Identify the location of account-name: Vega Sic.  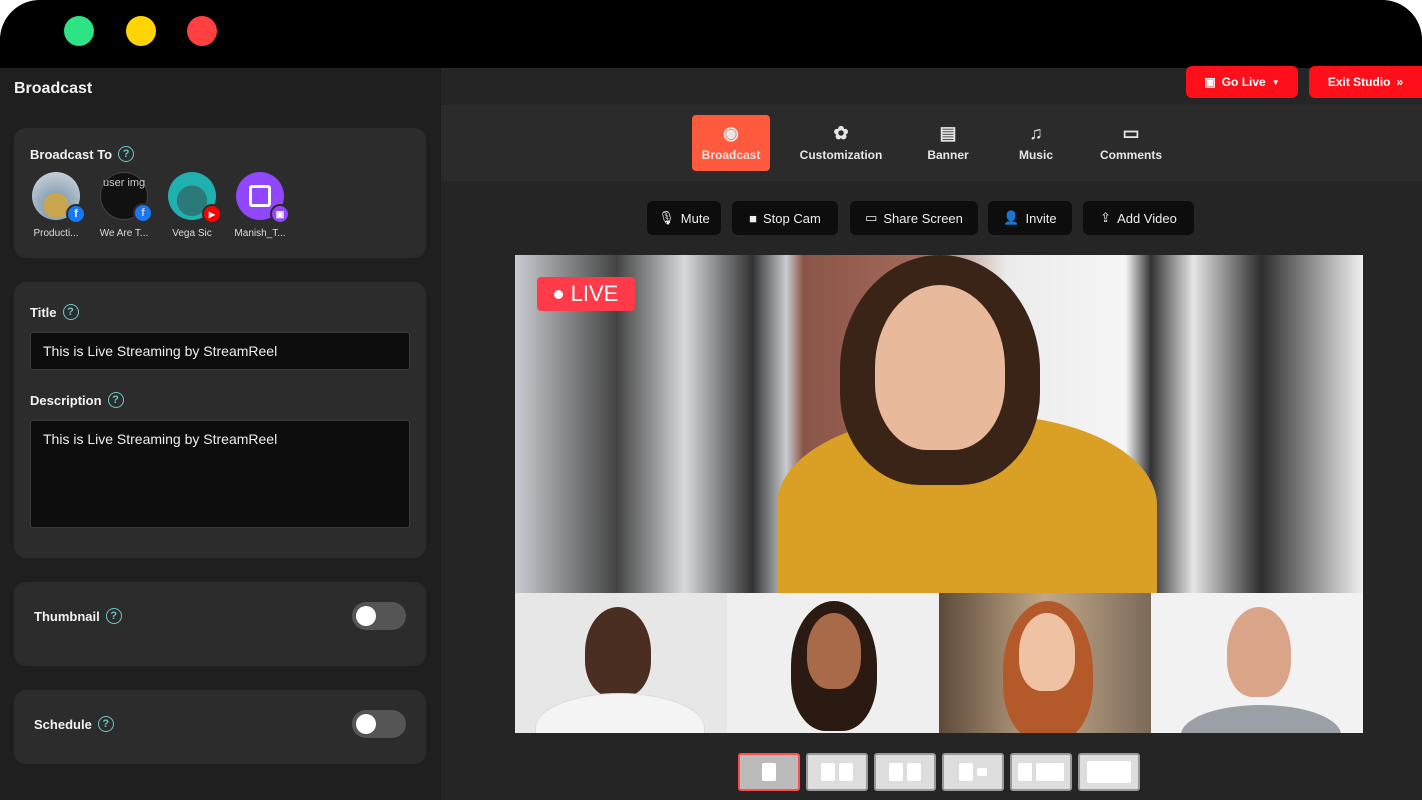
(192, 233).